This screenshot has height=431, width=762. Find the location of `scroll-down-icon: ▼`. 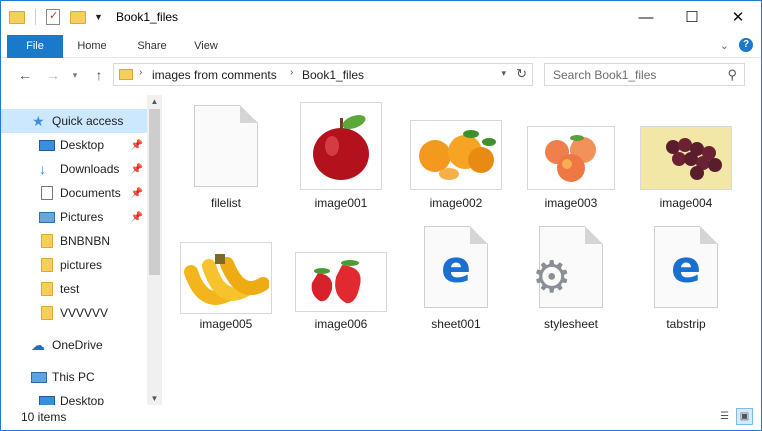

scroll-down-icon: ▼ is located at coordinates (154, 398).